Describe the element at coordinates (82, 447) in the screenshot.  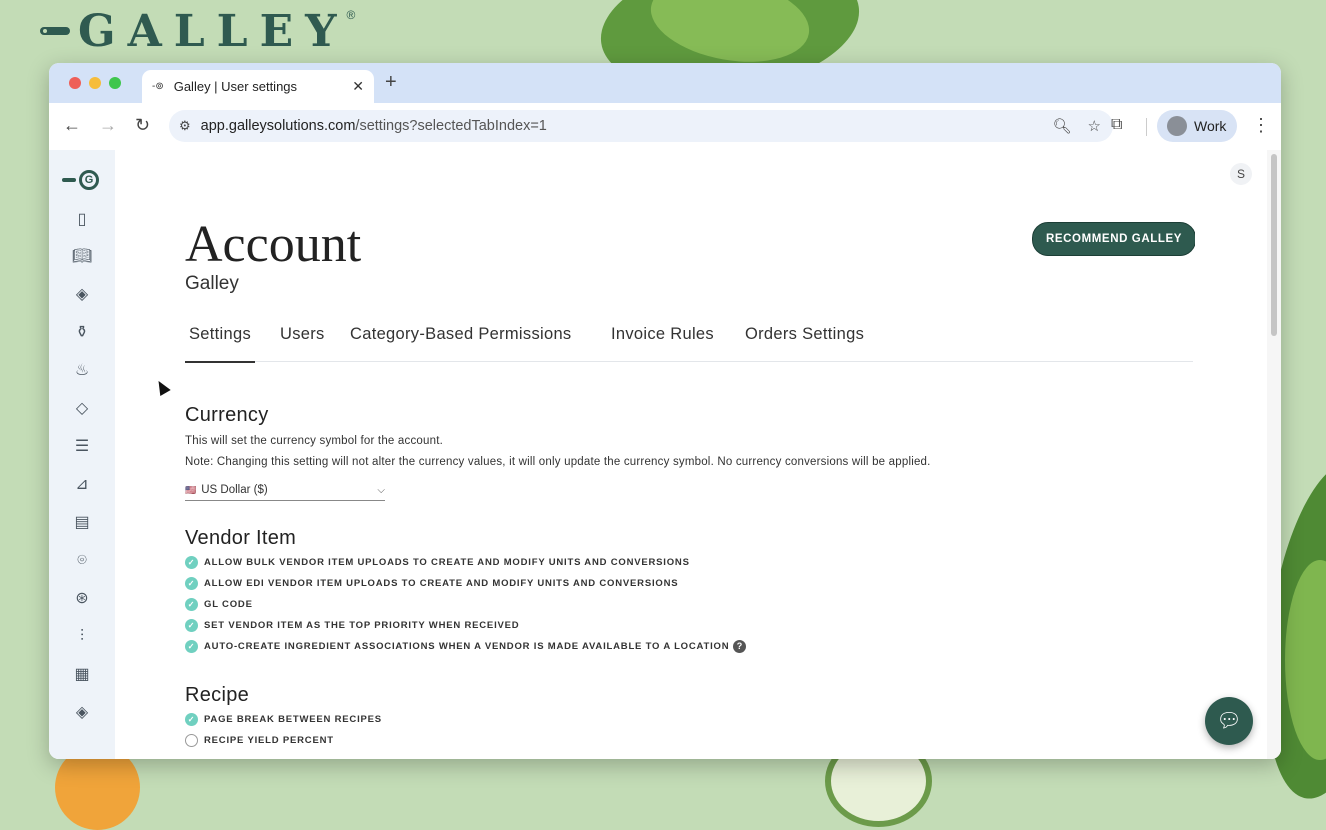
I see `checklist-icon: ☰` at that location.